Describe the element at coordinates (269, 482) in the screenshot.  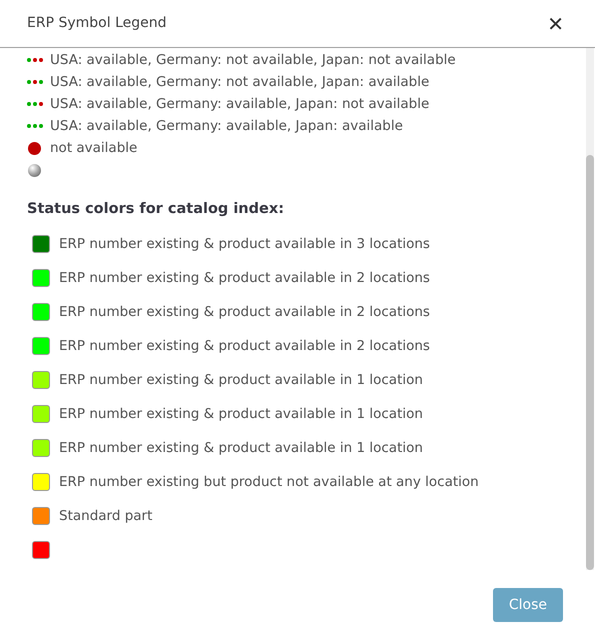
I see `legend-label: ERP number existing but product not available at any location` at that location.